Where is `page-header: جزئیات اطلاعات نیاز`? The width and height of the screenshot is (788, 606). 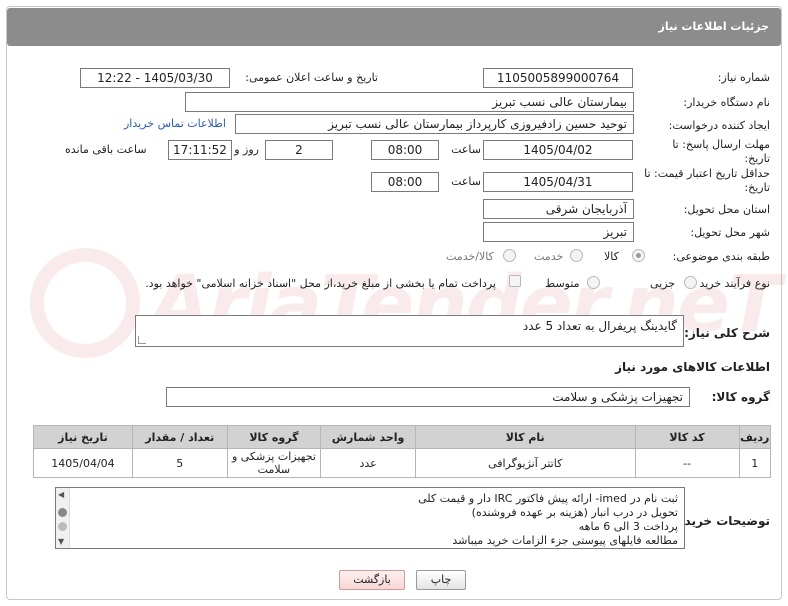 page-header: جزئیات اطلاعات نیاز is located at coordinates (394, 27).